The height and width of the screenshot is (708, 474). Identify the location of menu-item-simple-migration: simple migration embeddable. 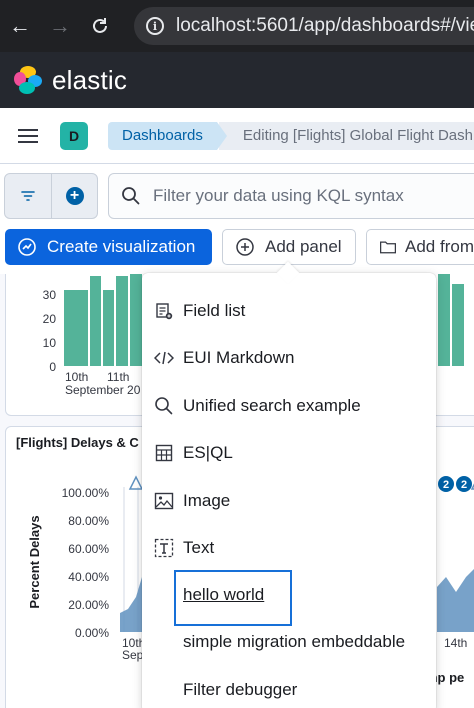
(289, 642).